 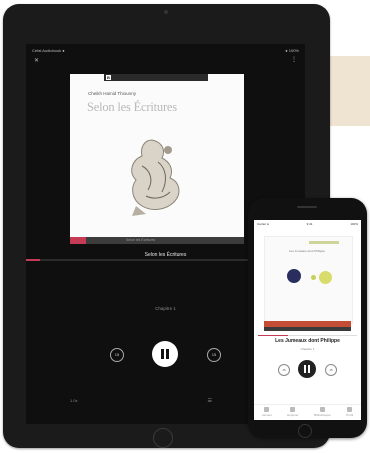 I want to click on ipad-status-right: ● 100%, so click(x=292, y=50).